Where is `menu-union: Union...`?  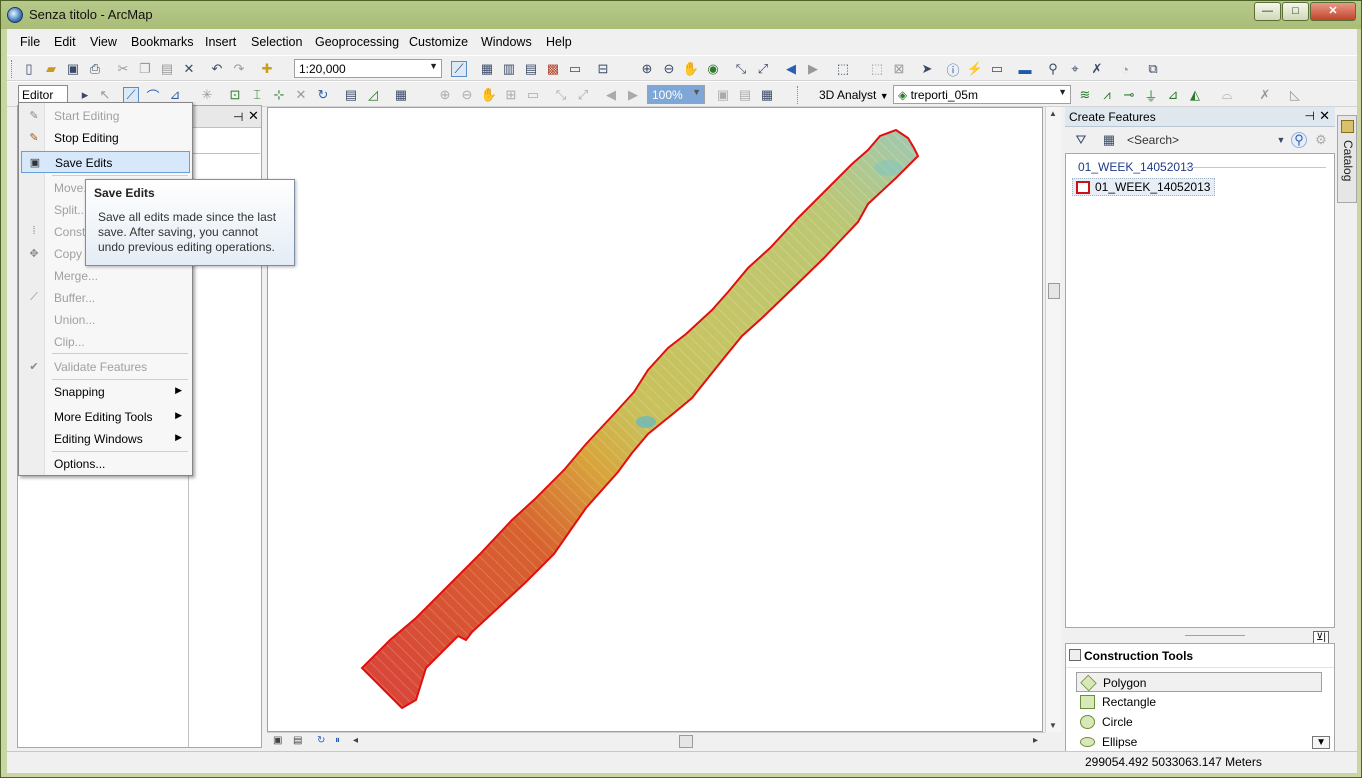 menu-union: Union... is located at coordinates (105, 320).